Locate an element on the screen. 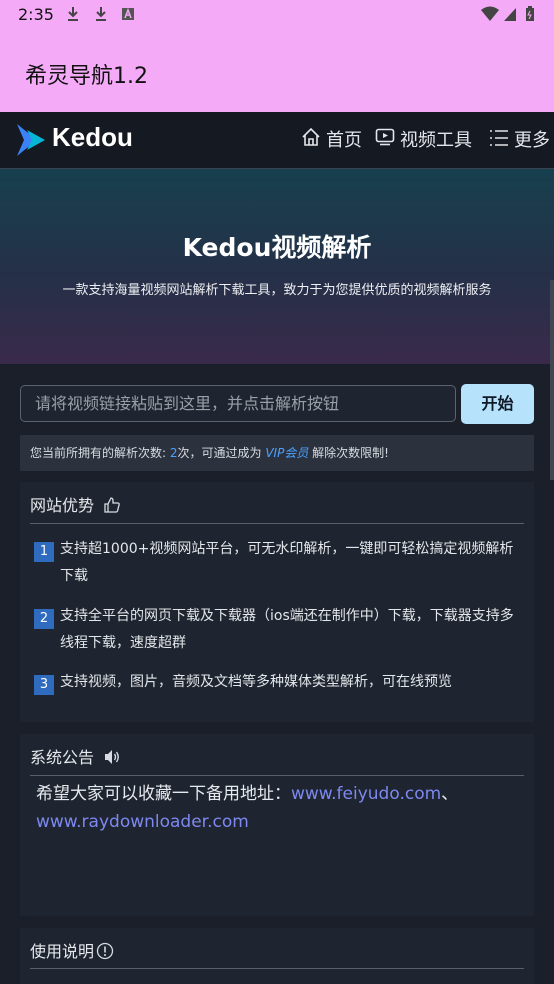 Image resolution: width=554 pixels, height=984 pixels. vip-link: VIP会员 is located at coordinates (286, 453).